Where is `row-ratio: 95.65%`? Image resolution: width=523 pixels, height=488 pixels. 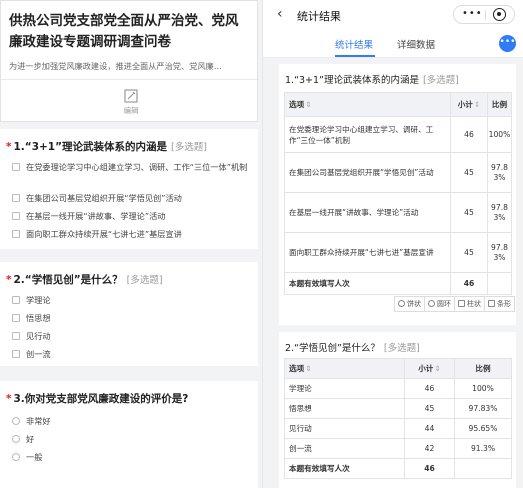
row-ratio: 95.65% is located at coordinates (483, 428).